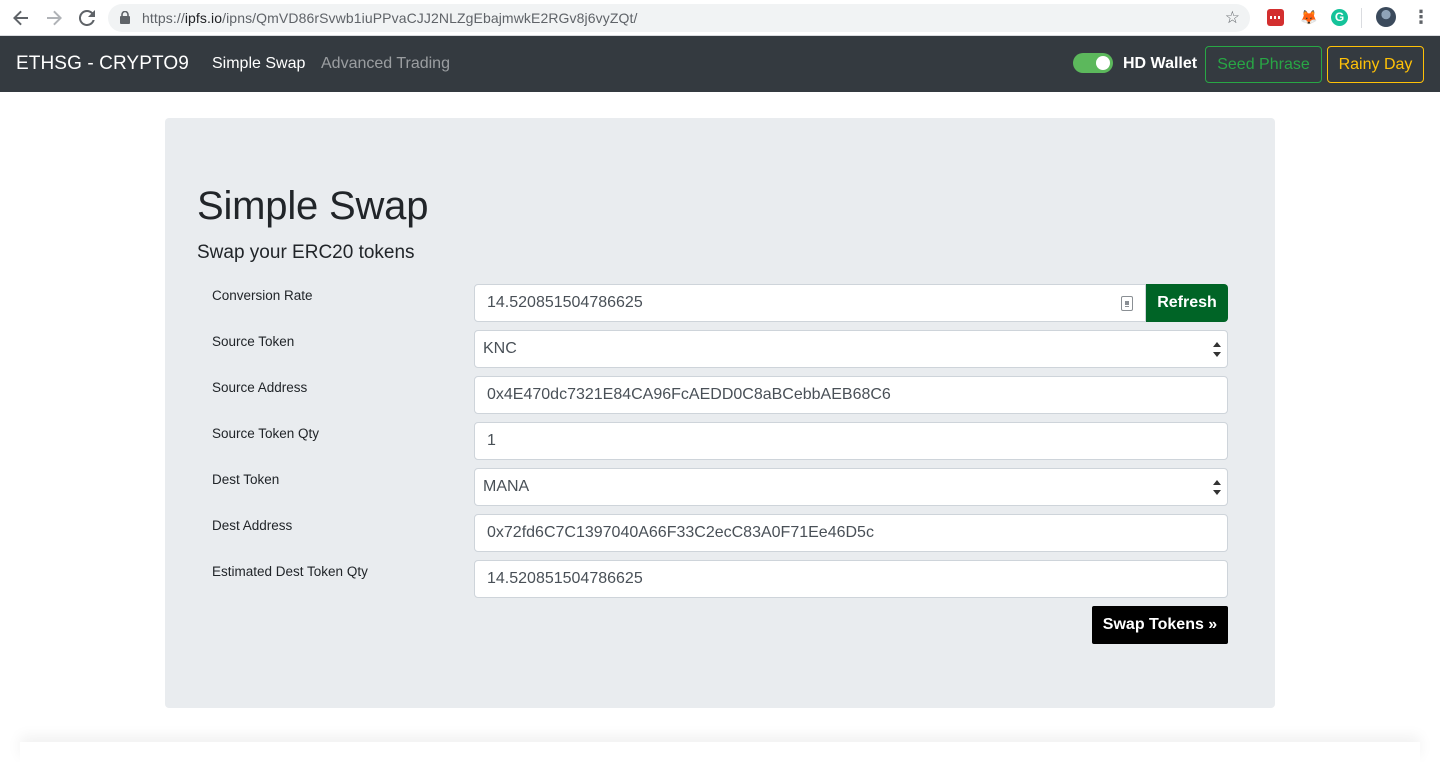 The height and width of the screenshot is (762, 1440). Describe the element at coordinates (1160, 63) in the screenshot. I see `hd-wallet-label: HD Wallet` at that location.